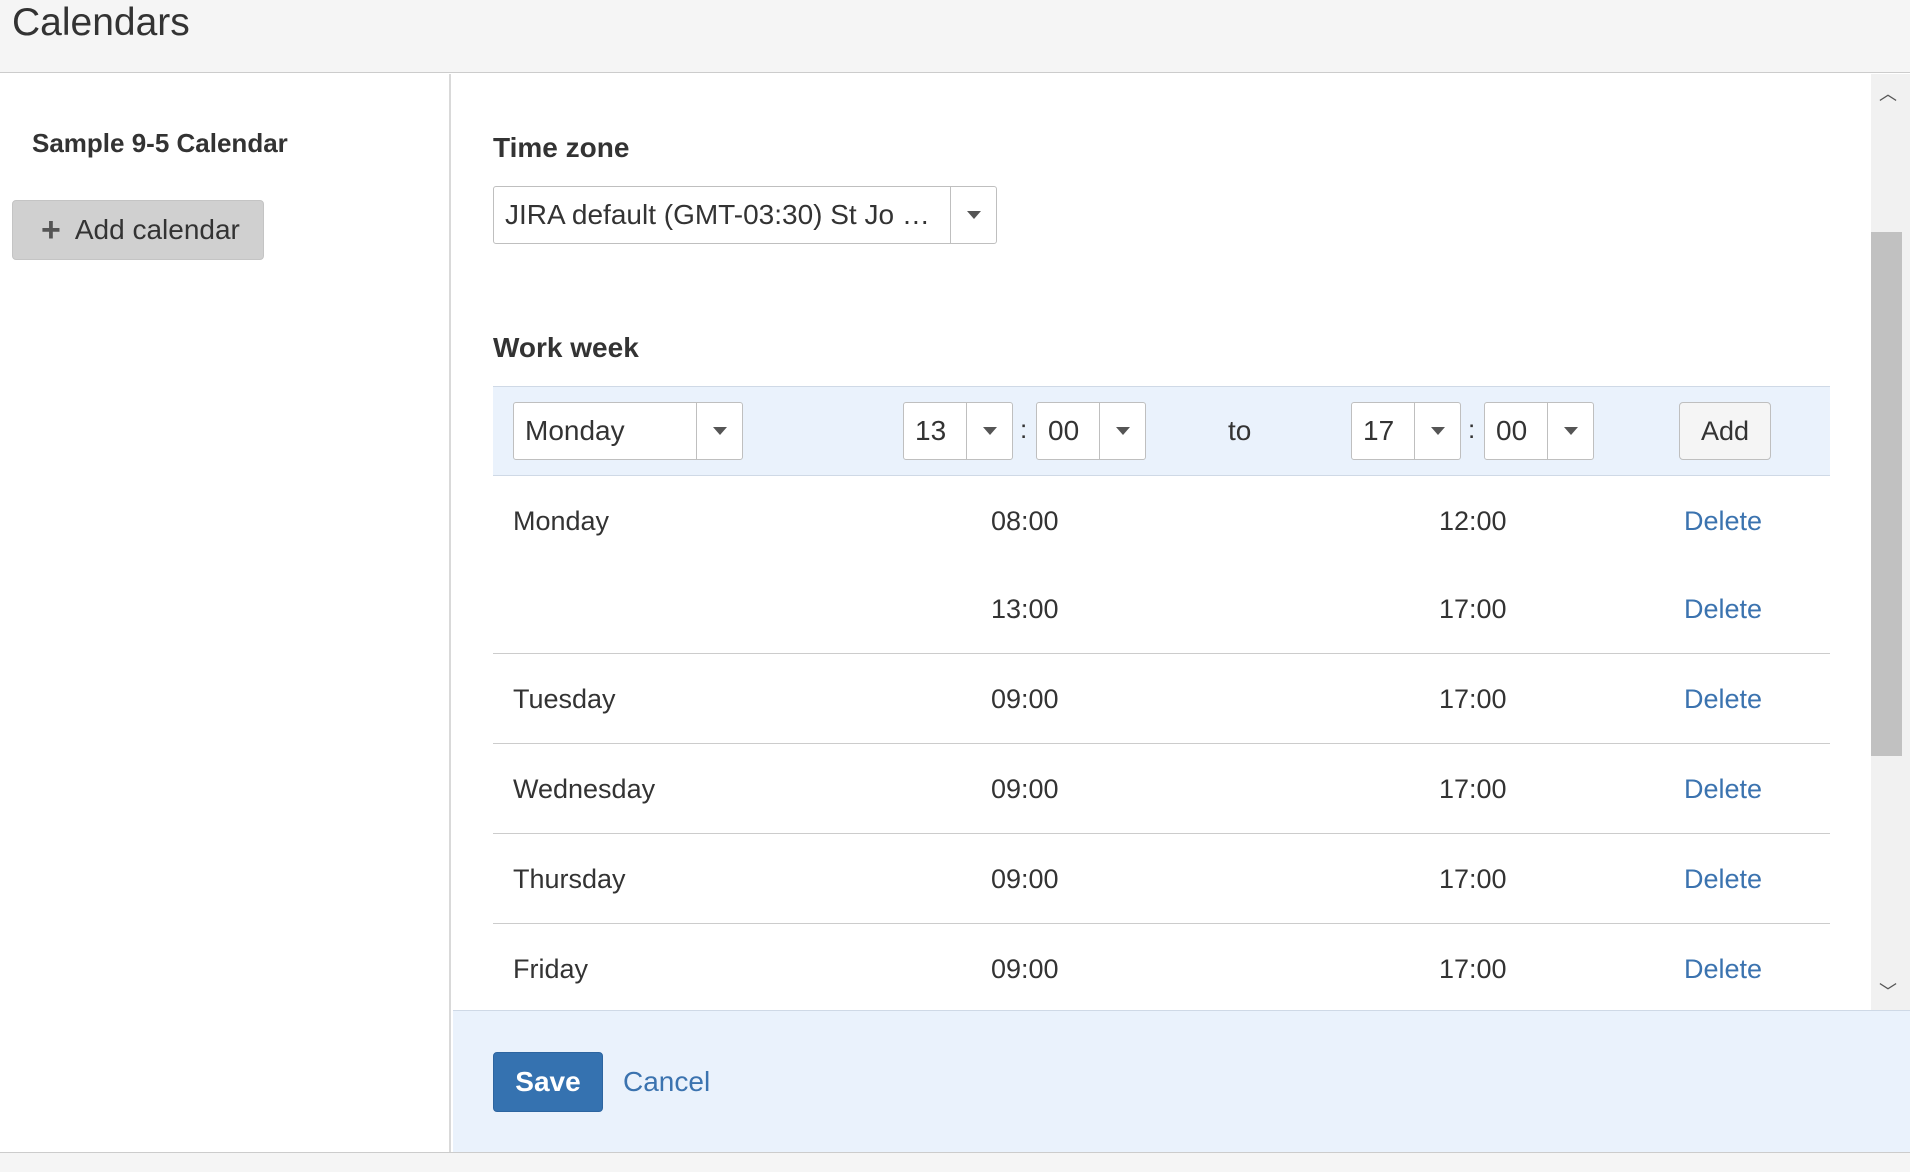 Image resolution: width=1910 pixels, height=1172 pixels. What do you see at coordinates (628, 431) in the screenshot?
I see `day-select: Monday` at bounding box center [628, 431].